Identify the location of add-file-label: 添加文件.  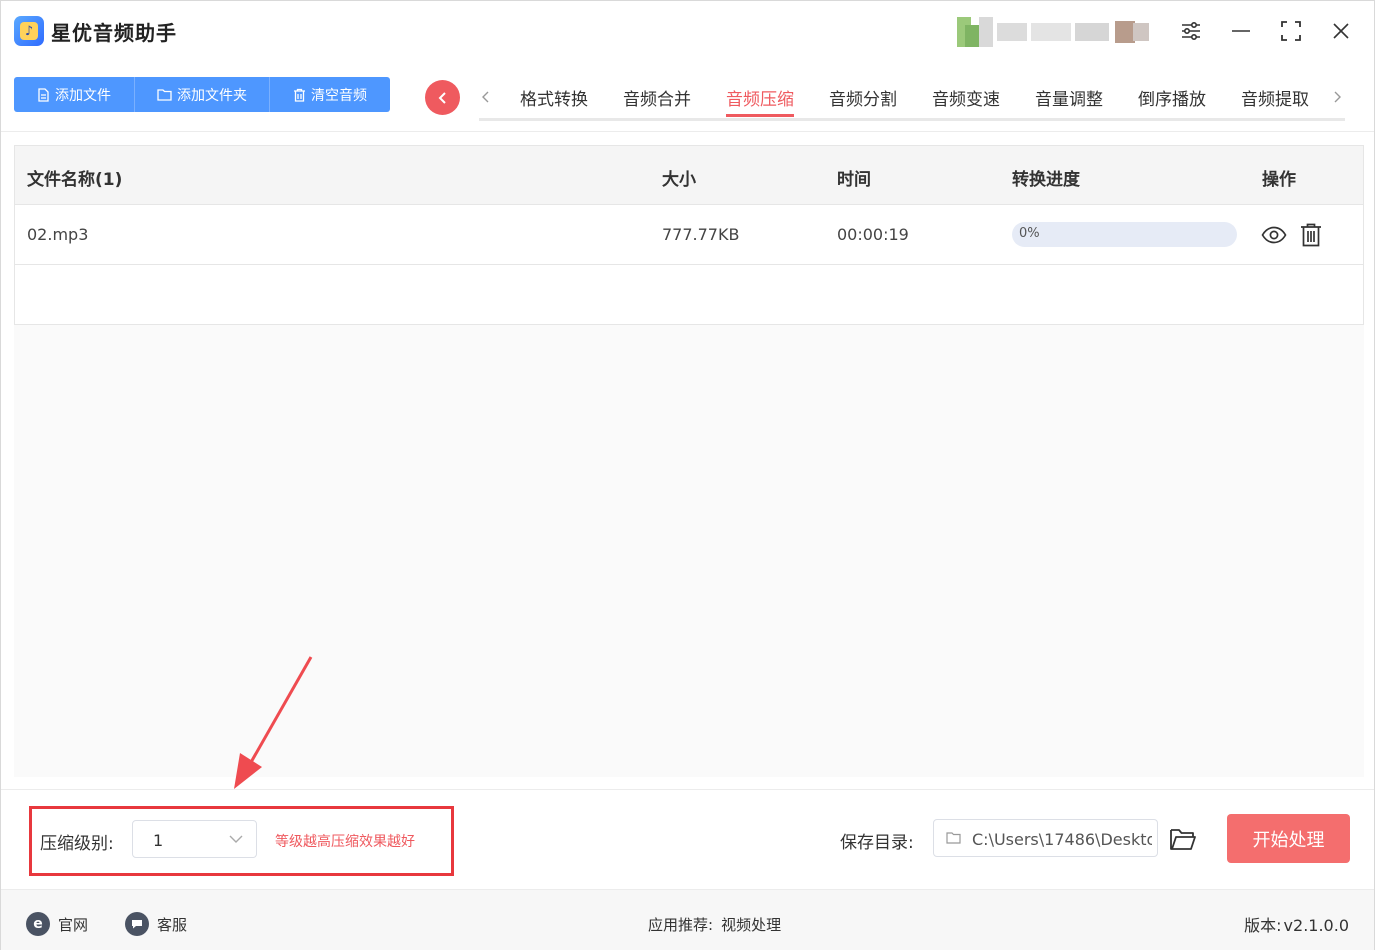
(83, 95).